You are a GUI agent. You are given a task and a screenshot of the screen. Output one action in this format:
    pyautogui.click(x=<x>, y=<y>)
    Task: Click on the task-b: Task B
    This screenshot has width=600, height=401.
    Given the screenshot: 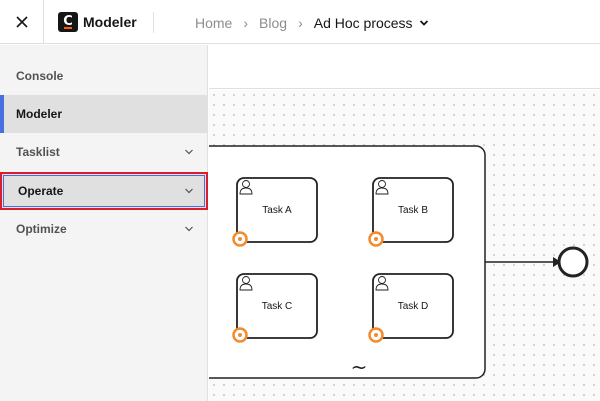 What is the action you would take?
    pyautogui.click(x=411, y=212)
    